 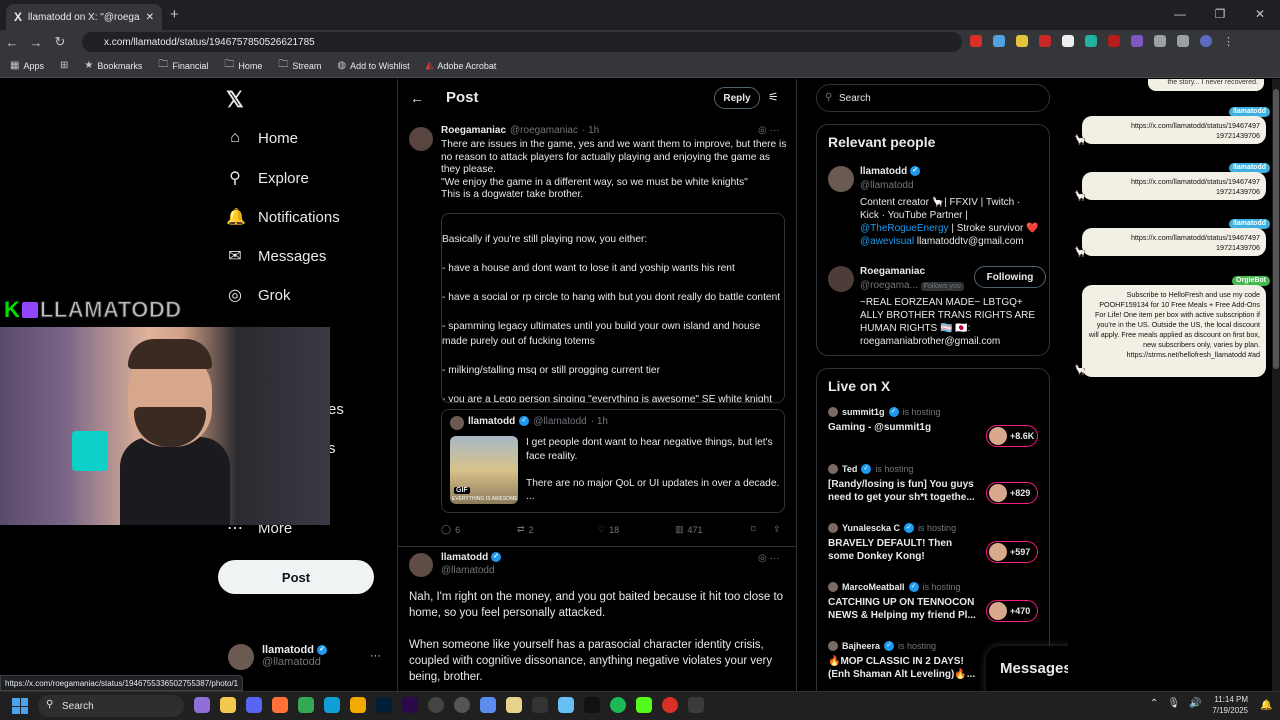 What do you see at coordinates (36, 42) in the screenshot?
I see `forward-icon: →` at bounding box center [36, 42].